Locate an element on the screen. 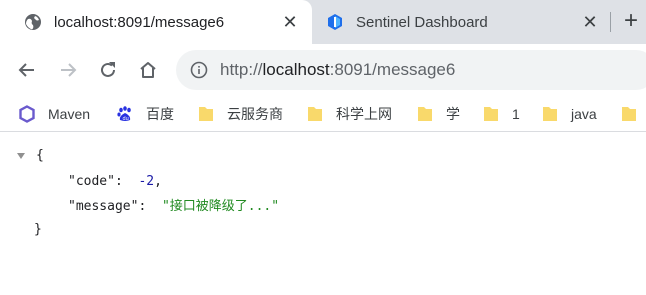 The image size is (646, 295). sentinel-logo-icon is located at coordinates (335, 22).